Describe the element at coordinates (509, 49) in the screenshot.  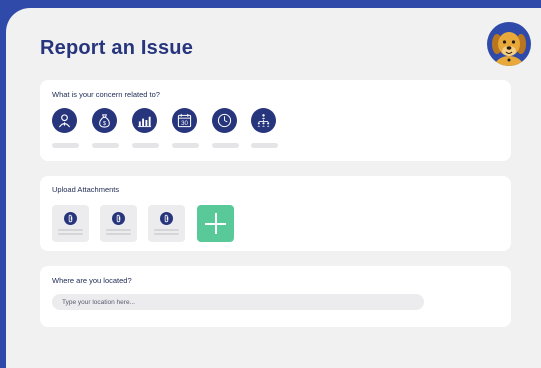
I see `dog-avatar-icon` at that location.